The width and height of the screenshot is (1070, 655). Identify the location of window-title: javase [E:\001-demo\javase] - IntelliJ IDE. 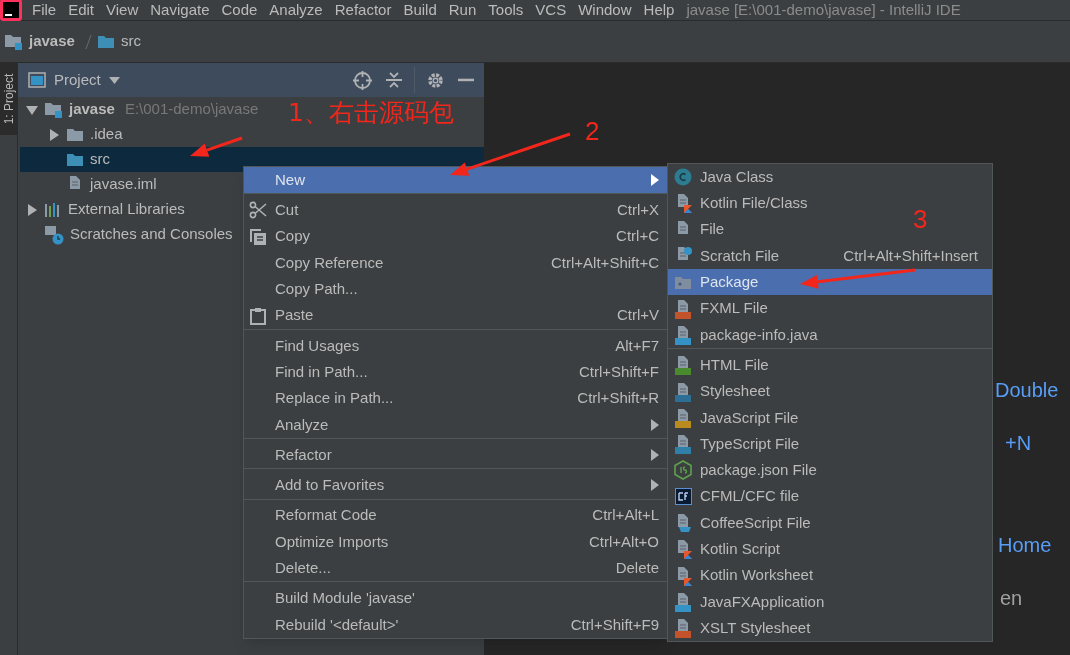
(823, 10).